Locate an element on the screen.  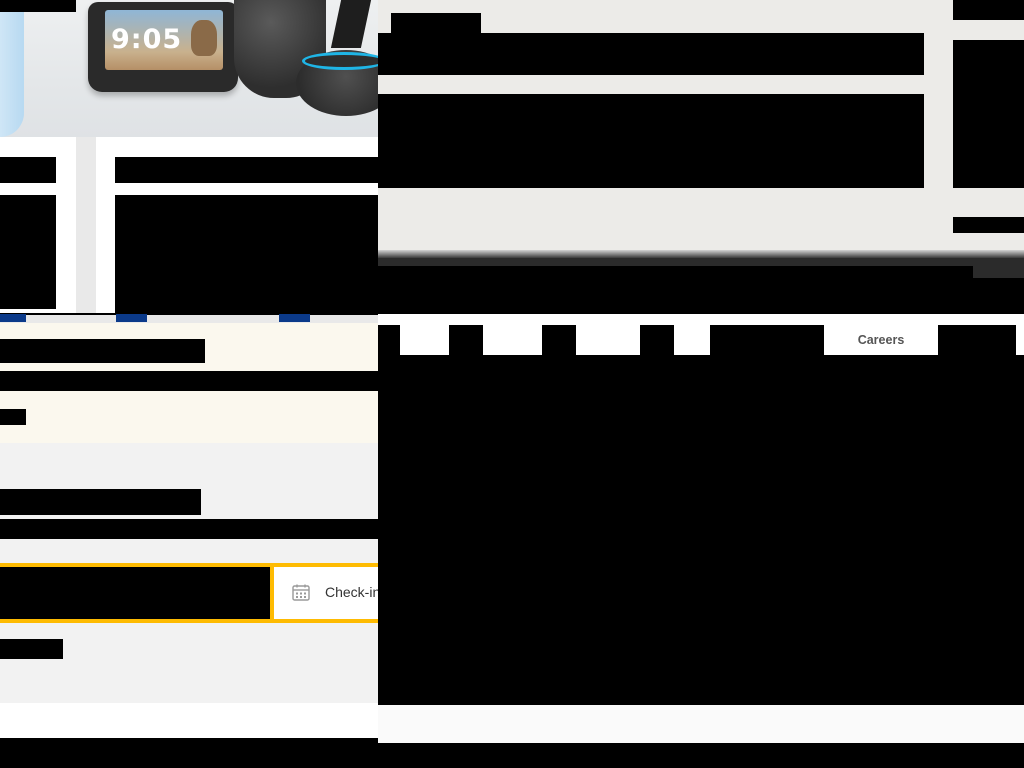
dog-photo is located at coordinates (204, 38).